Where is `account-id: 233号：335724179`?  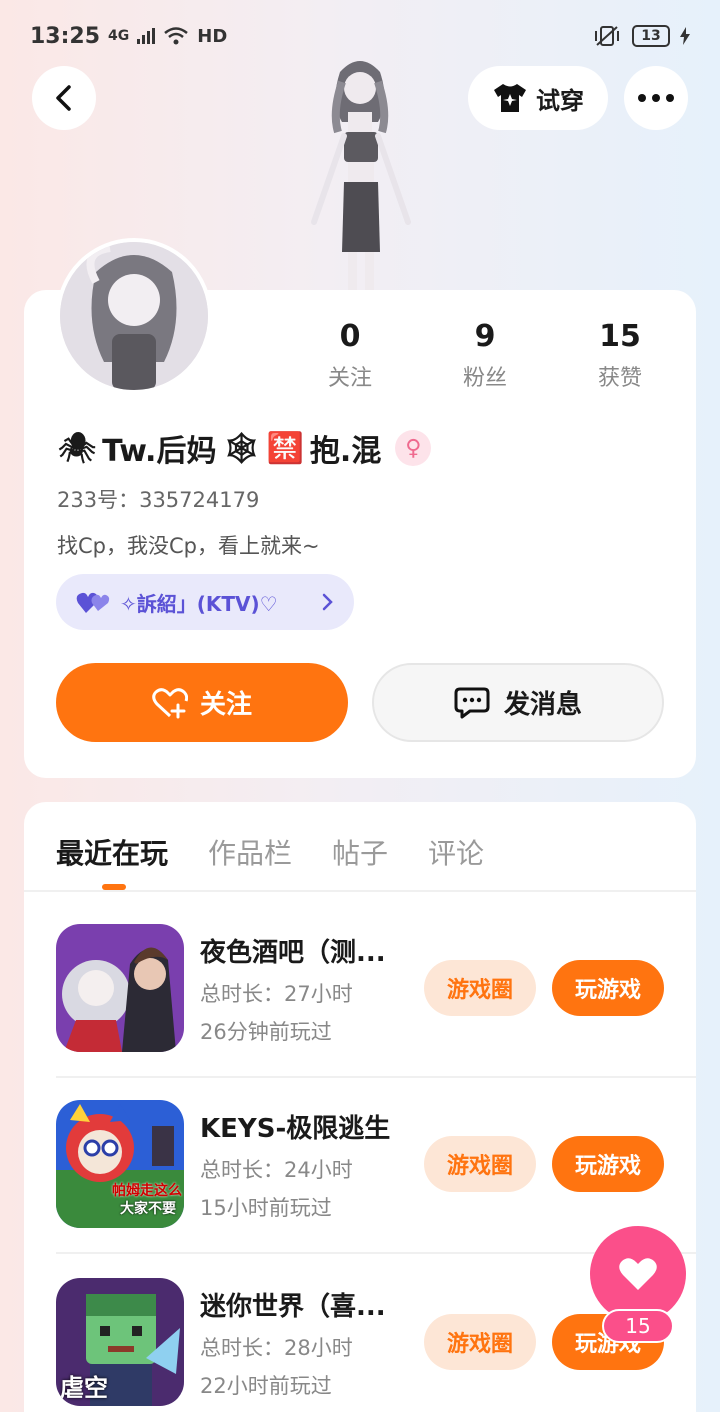
account-id: 233号：335724179 is located at coordinates (158, 500).